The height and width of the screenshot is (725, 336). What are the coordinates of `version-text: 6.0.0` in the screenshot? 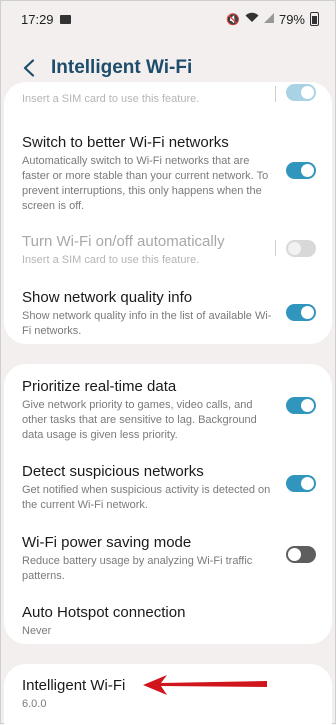 It's located at (34, 704).